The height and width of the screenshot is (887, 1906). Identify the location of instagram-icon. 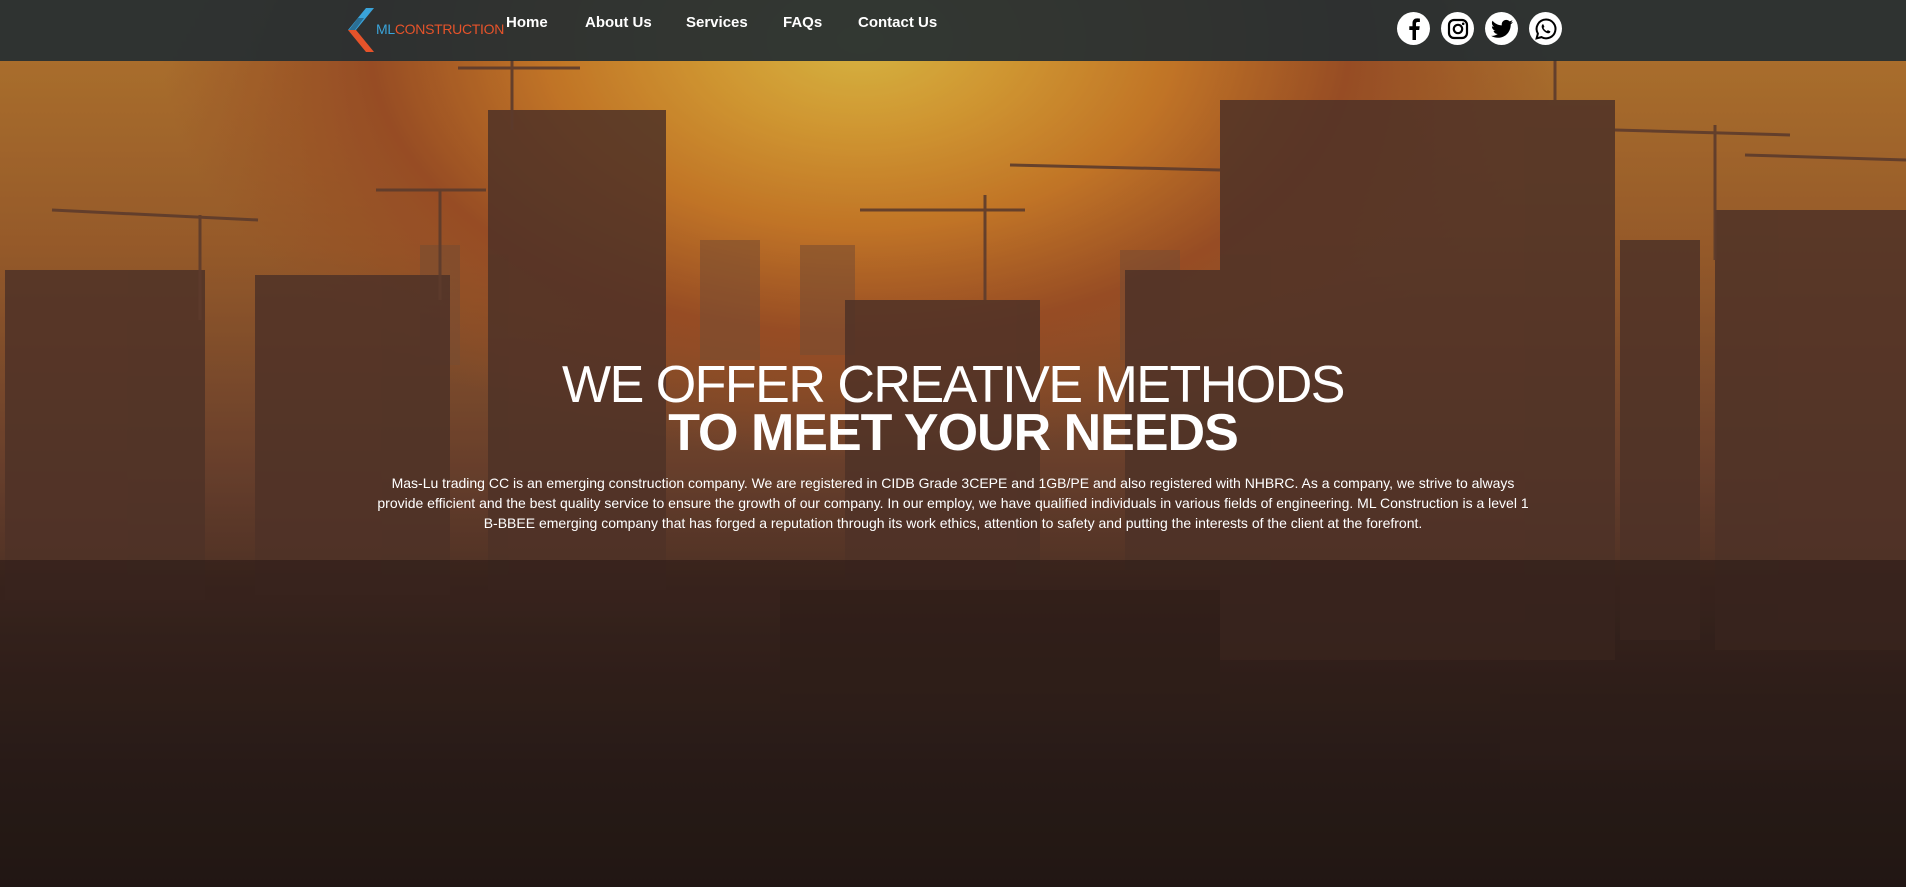
(1457, 28).